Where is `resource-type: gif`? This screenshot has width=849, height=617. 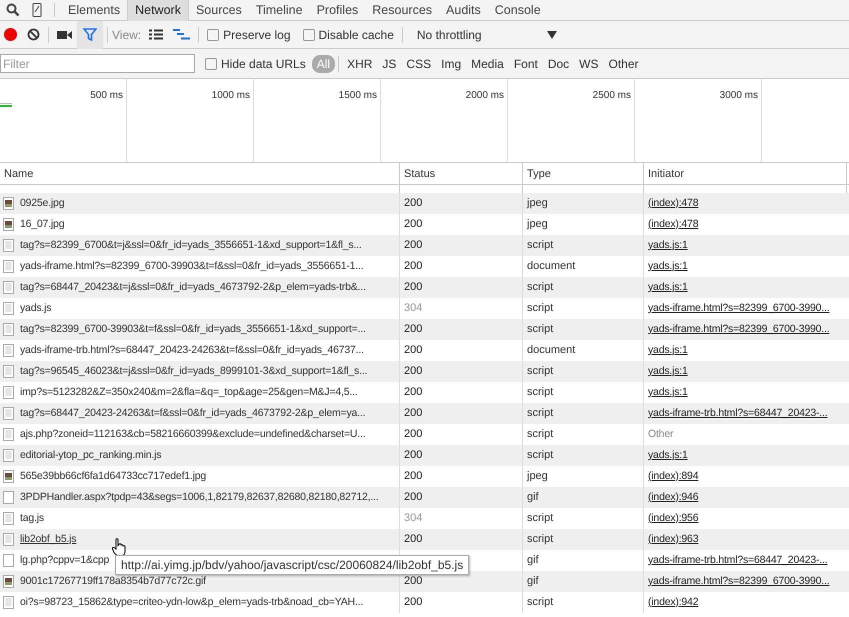 resource-type: gif is located at coordinates (533, 498).